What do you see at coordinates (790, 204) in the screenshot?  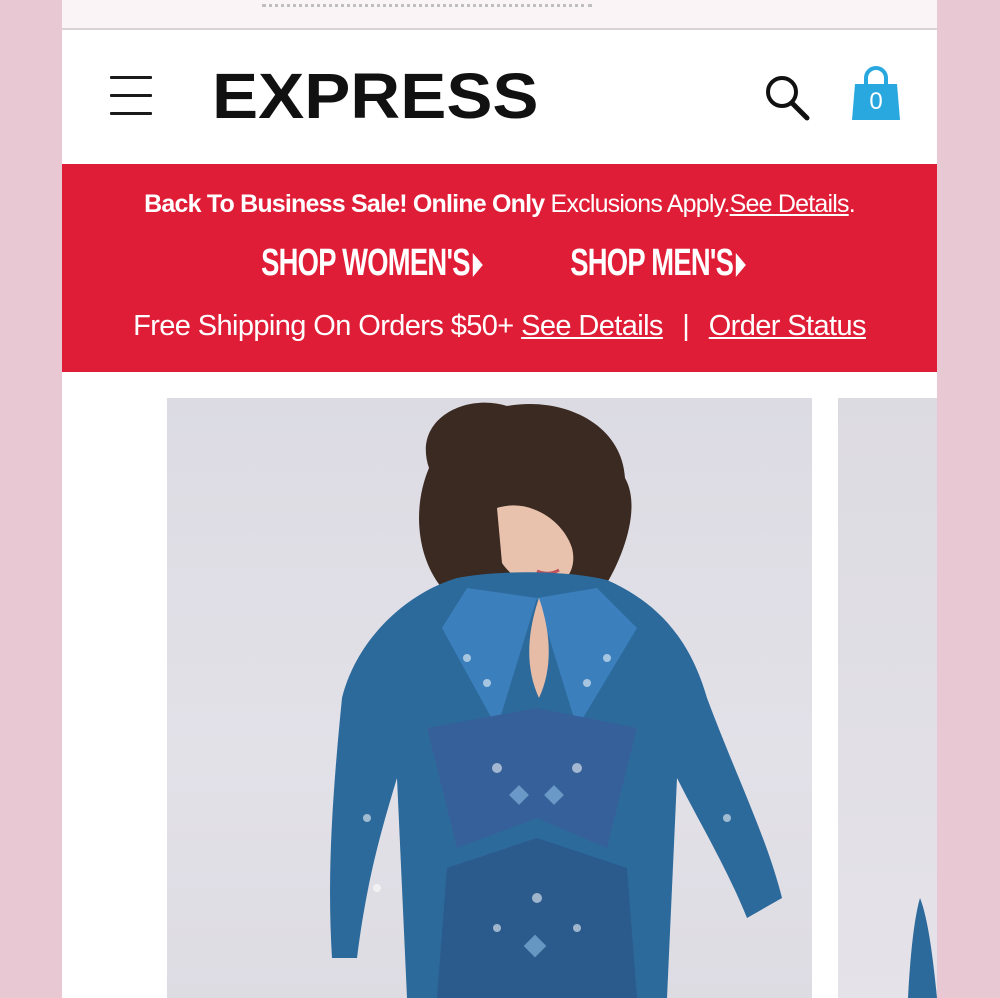 I see `sale-details-link: See Details` at bounding box center [790, 204].